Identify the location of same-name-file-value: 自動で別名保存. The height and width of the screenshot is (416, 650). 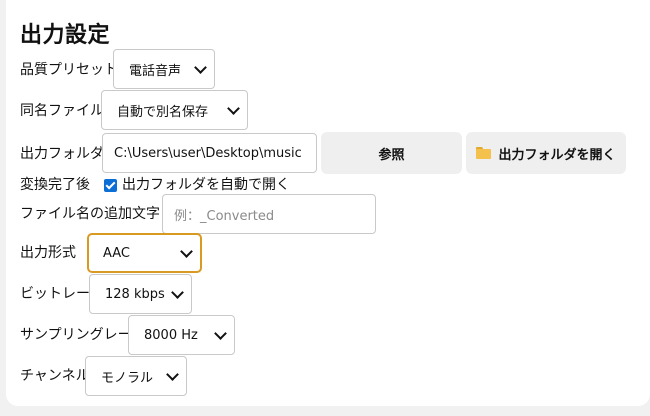
(163, 112).